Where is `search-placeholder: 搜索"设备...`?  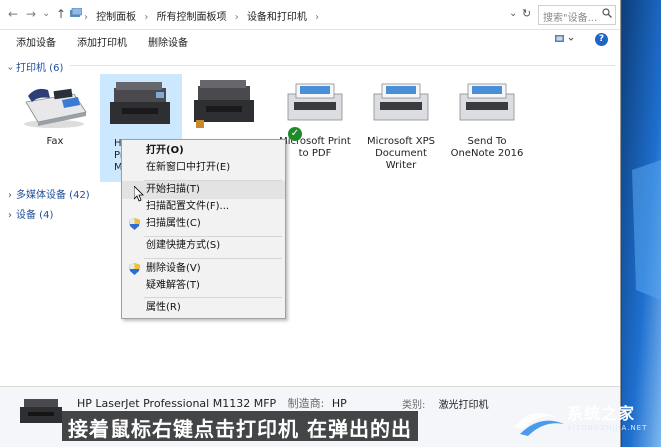 search-placeholder: 搜索"设备... is located at coordinates (570, 18).